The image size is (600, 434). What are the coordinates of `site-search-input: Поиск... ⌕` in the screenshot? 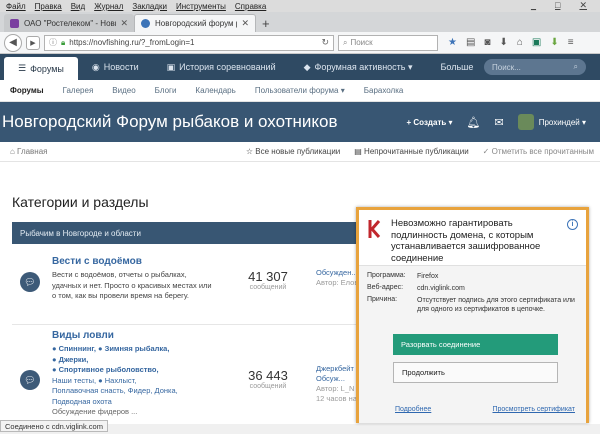 It's located at (535, 67).